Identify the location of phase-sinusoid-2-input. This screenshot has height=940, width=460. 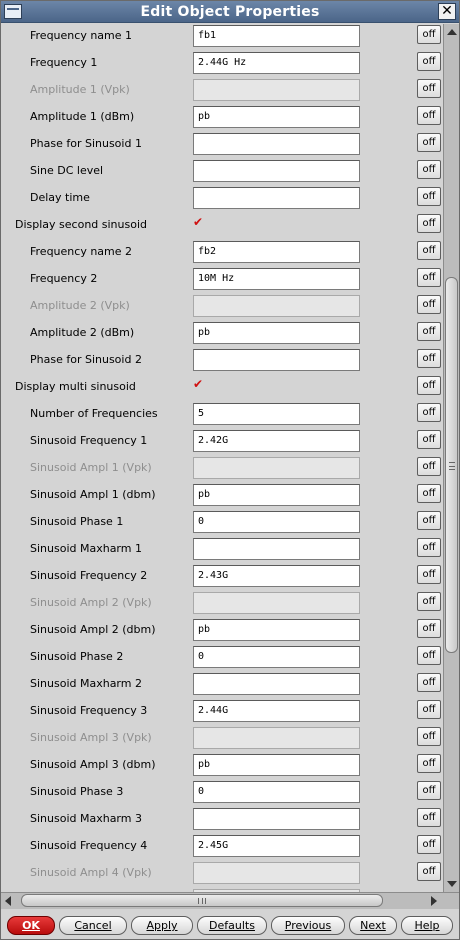
(276, 360).